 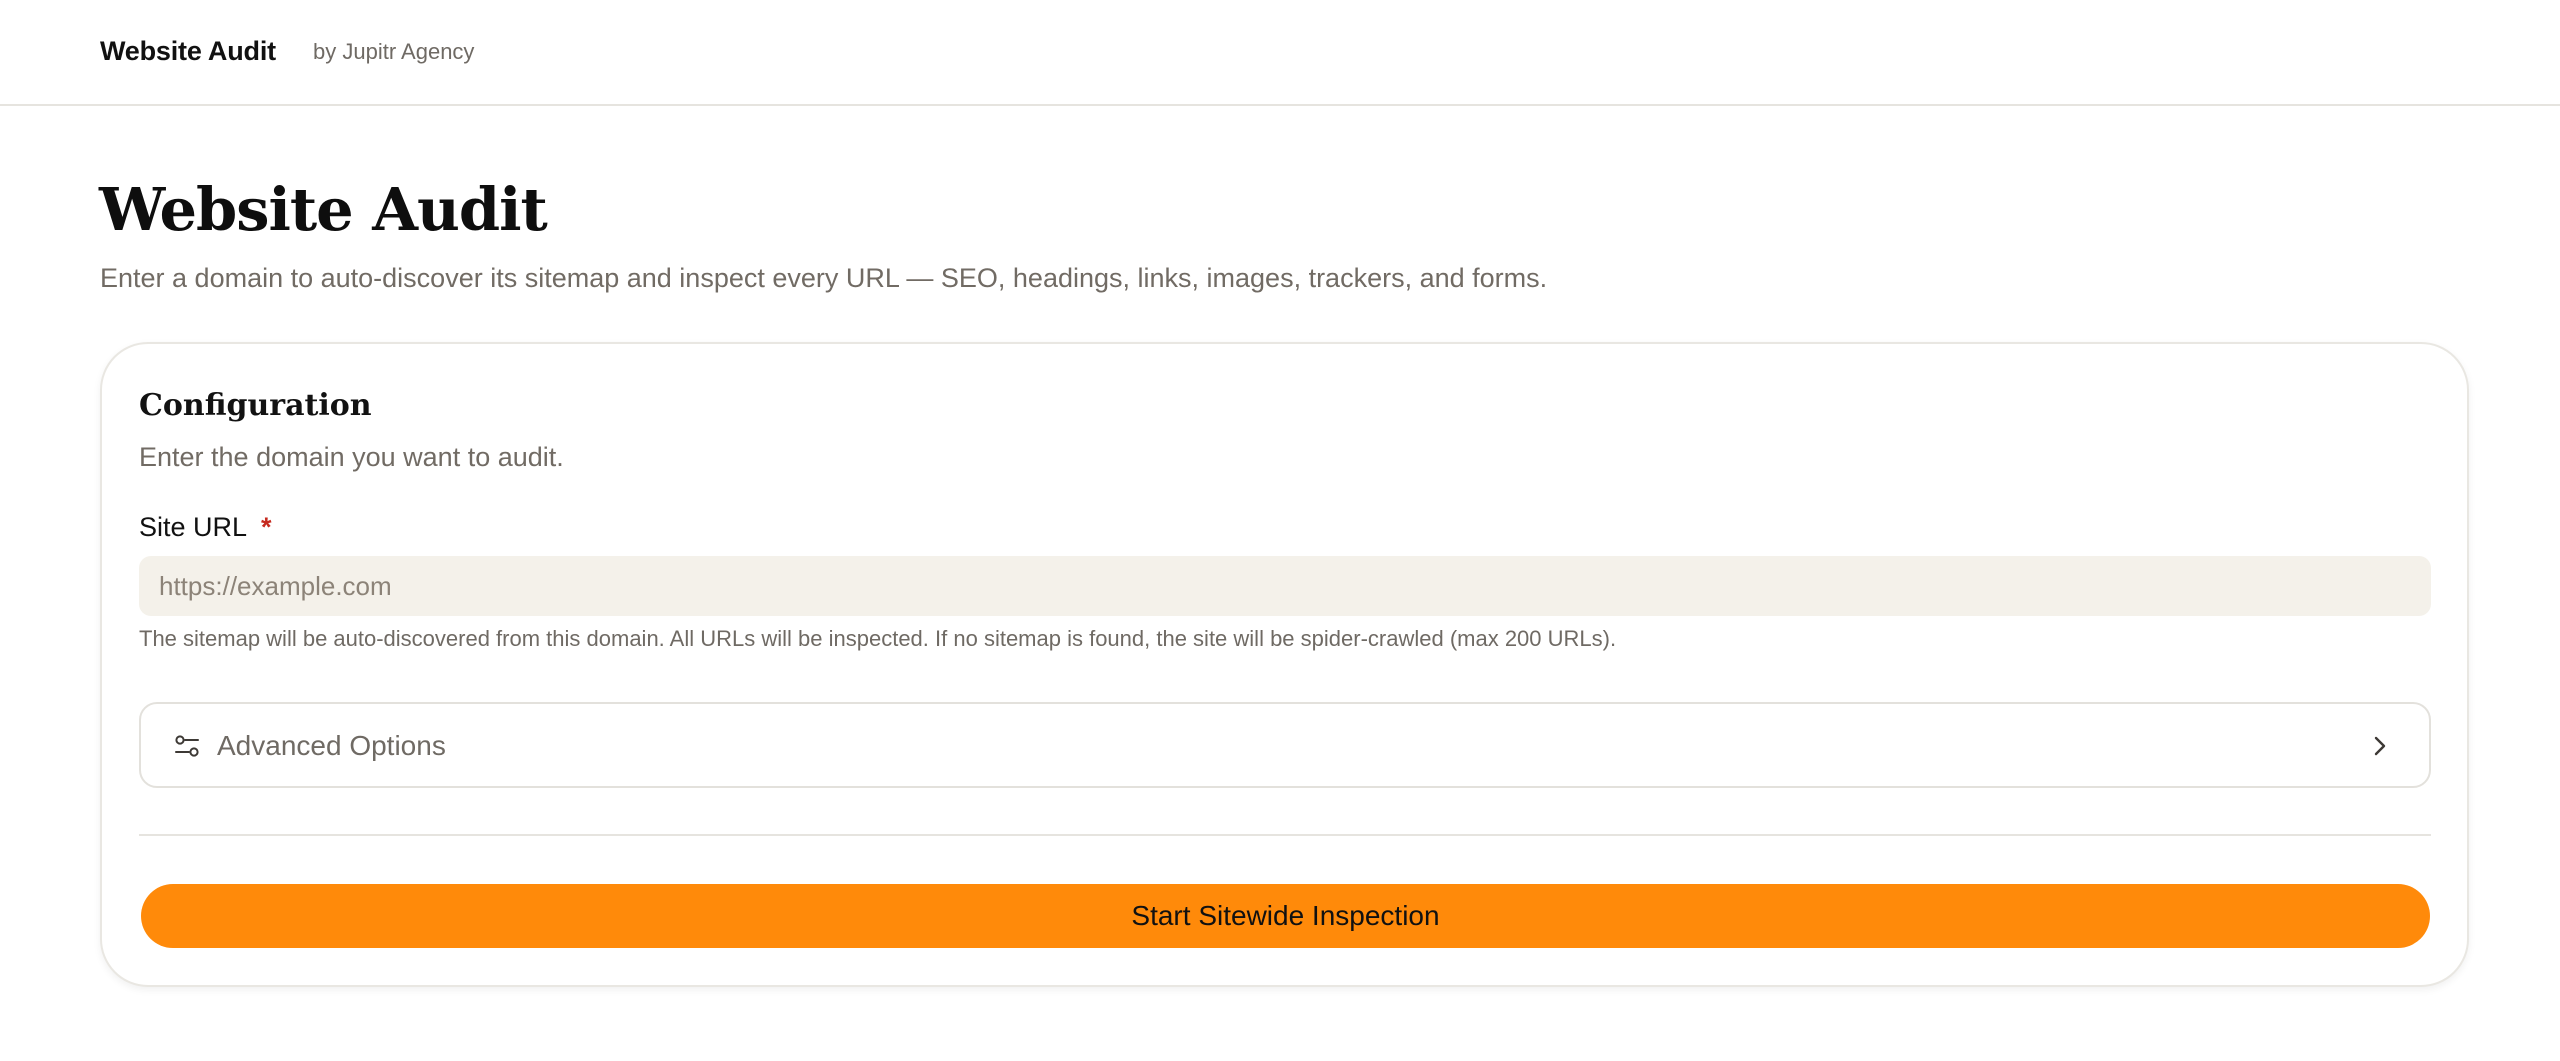 I want to click on card-description: Enter the domain you want to audit., so click(x=351, y=457).